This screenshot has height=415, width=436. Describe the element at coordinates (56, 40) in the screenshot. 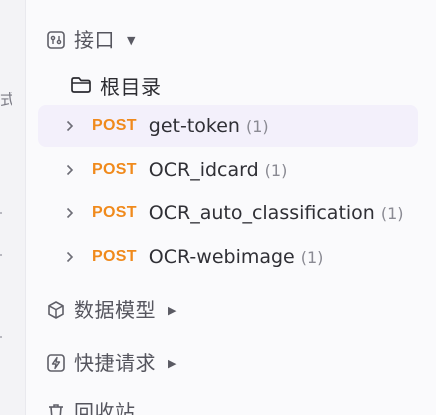

I see `api-icon` at that location.